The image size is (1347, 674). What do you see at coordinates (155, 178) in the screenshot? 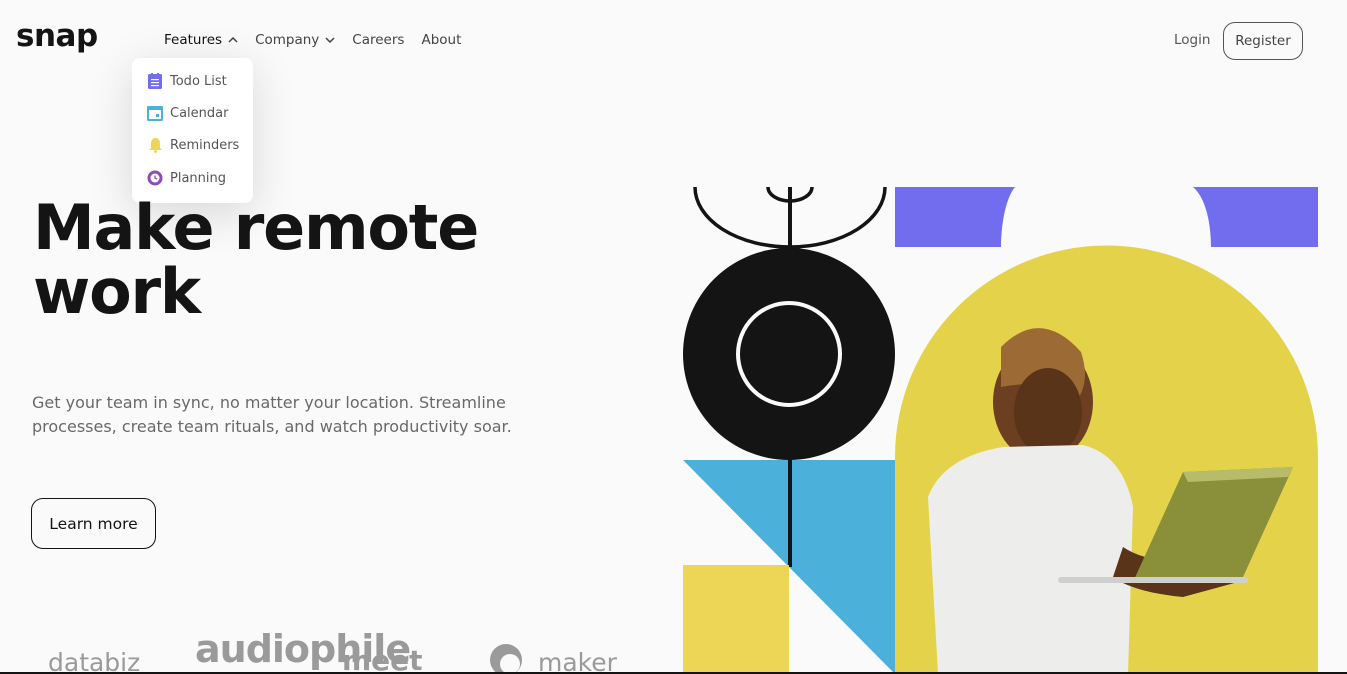
I see `clock-icon` at bounding box center [155, 178].